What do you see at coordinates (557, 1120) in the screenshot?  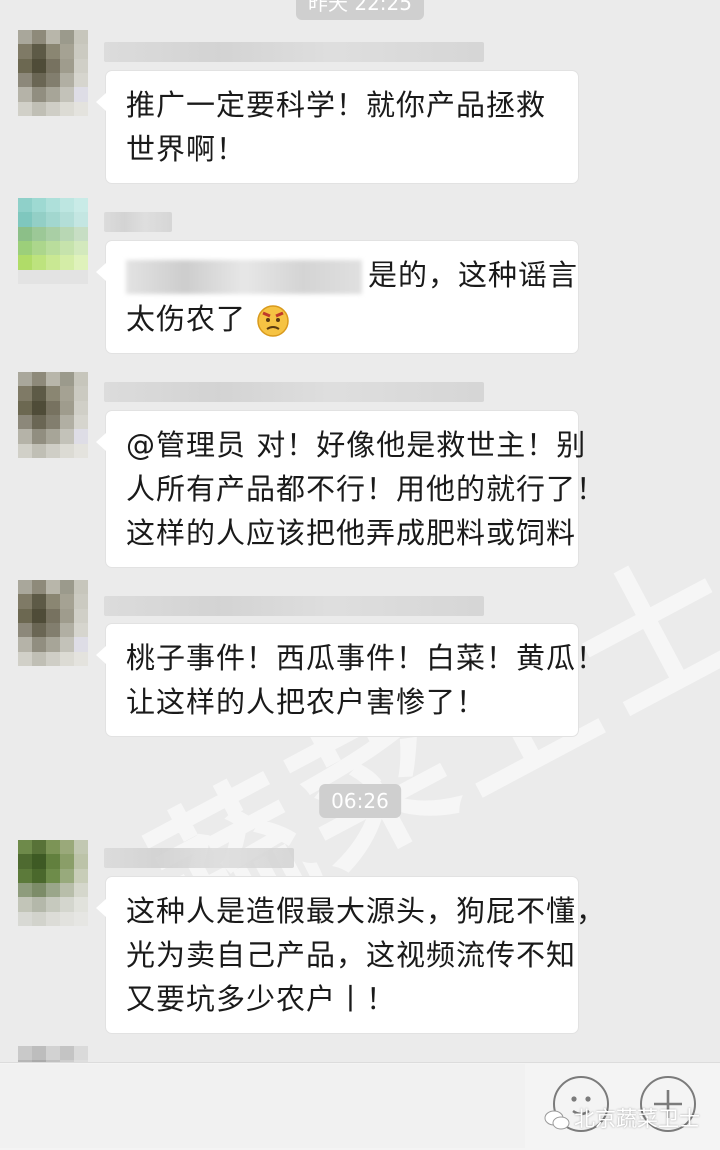 I see `wechat-logo-icon` at bounding box center [557, 1120].